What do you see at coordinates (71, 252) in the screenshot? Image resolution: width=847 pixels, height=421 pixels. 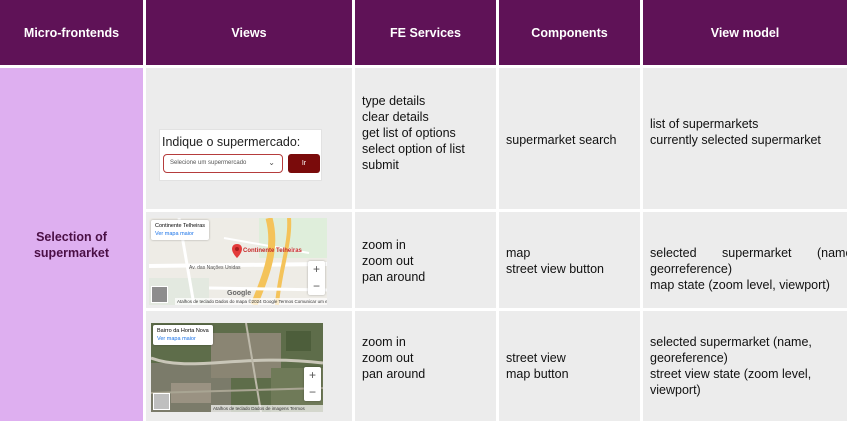 I see `micro-frontend-name-line2: supermarket` at bounding box center [71, 252].